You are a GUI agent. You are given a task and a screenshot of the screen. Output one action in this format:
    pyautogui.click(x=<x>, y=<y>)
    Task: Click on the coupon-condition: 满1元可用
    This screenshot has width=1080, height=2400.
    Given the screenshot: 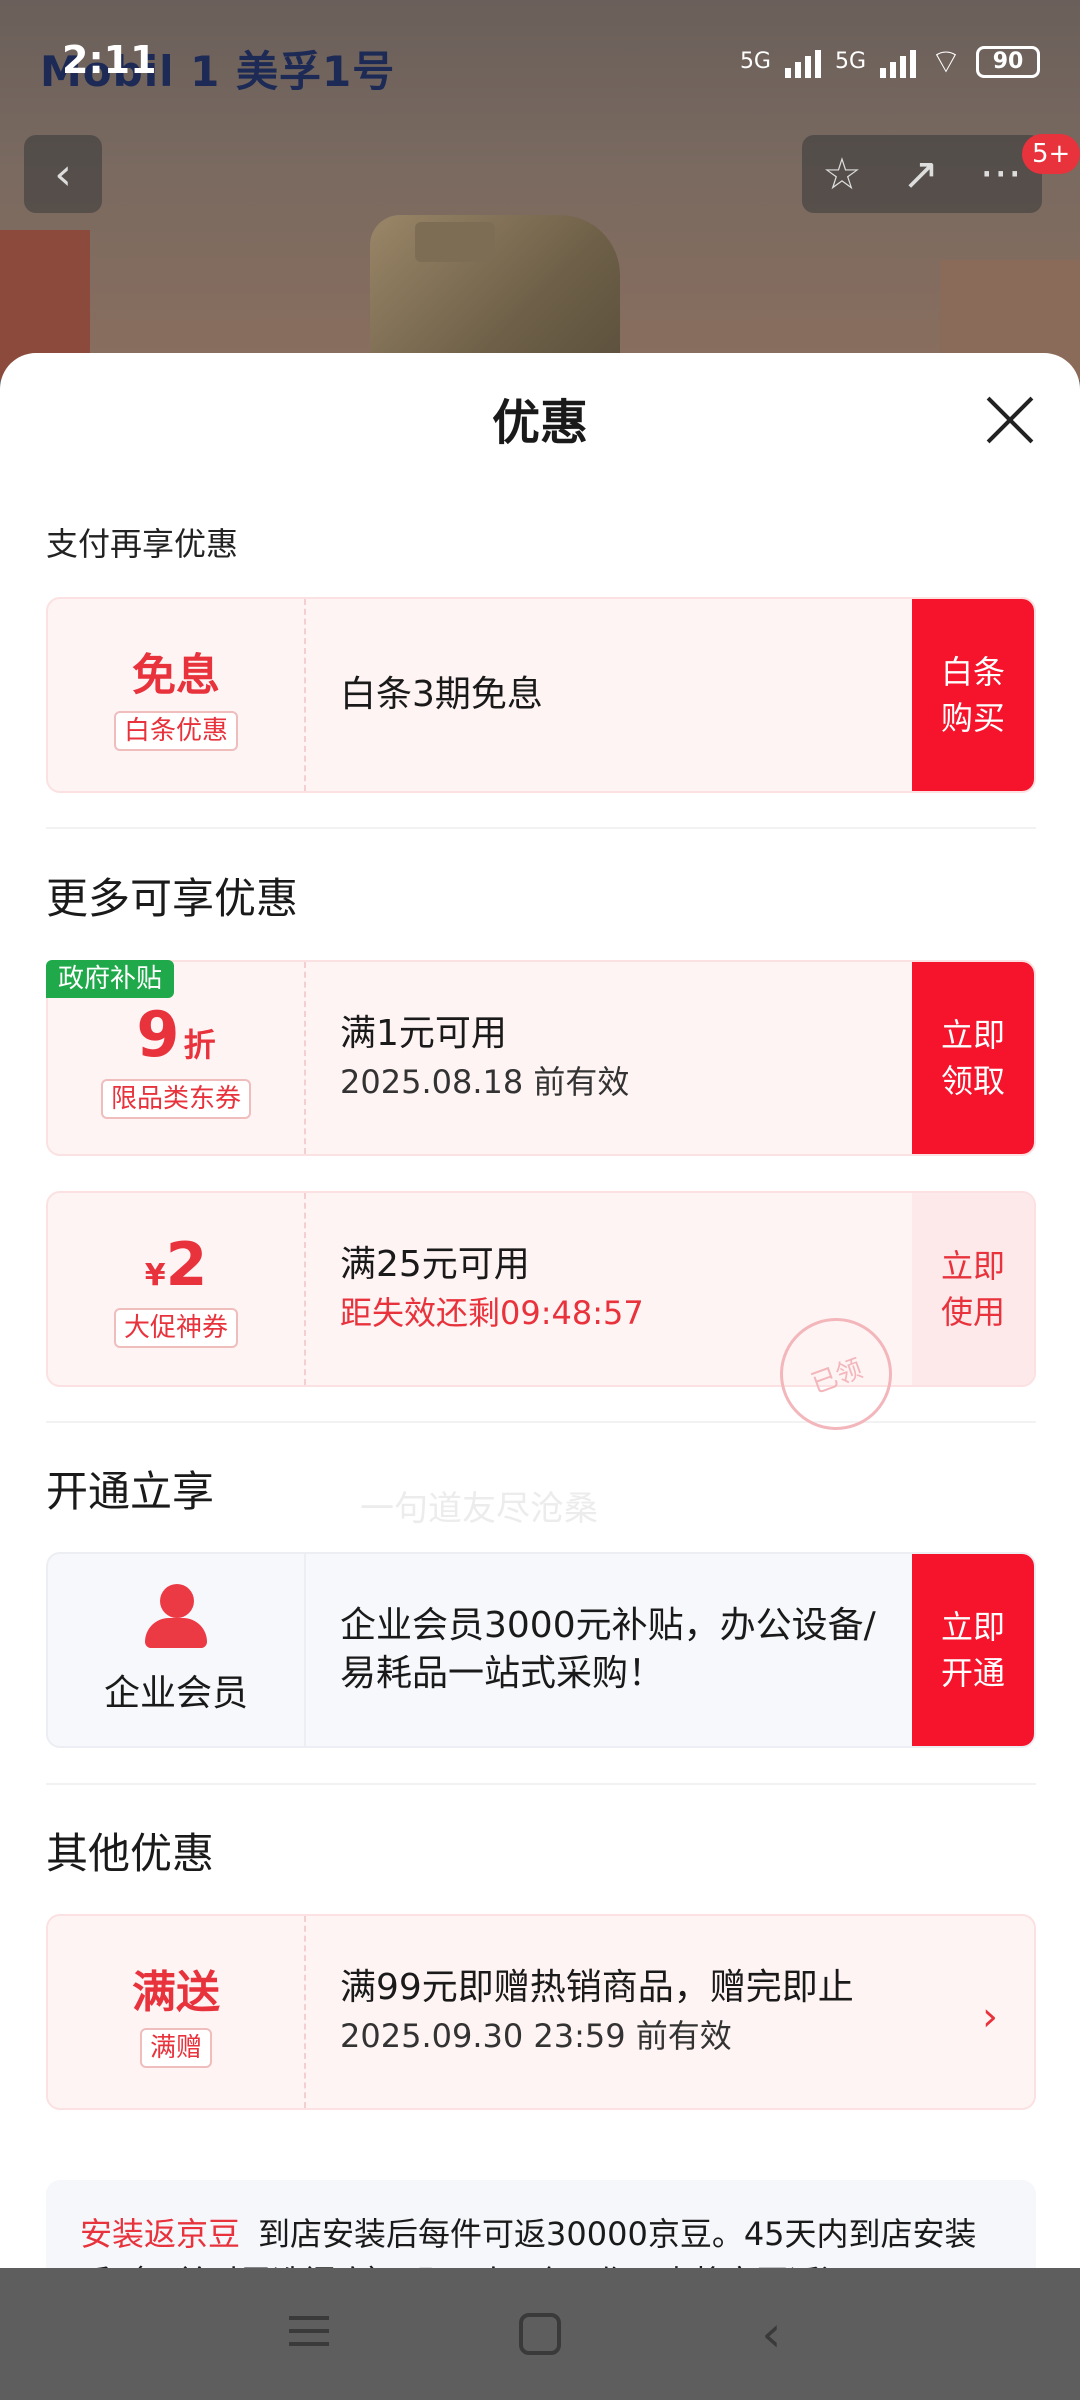 What is the action you would take?
    pyautogui.click(x=423, y=1033)
    